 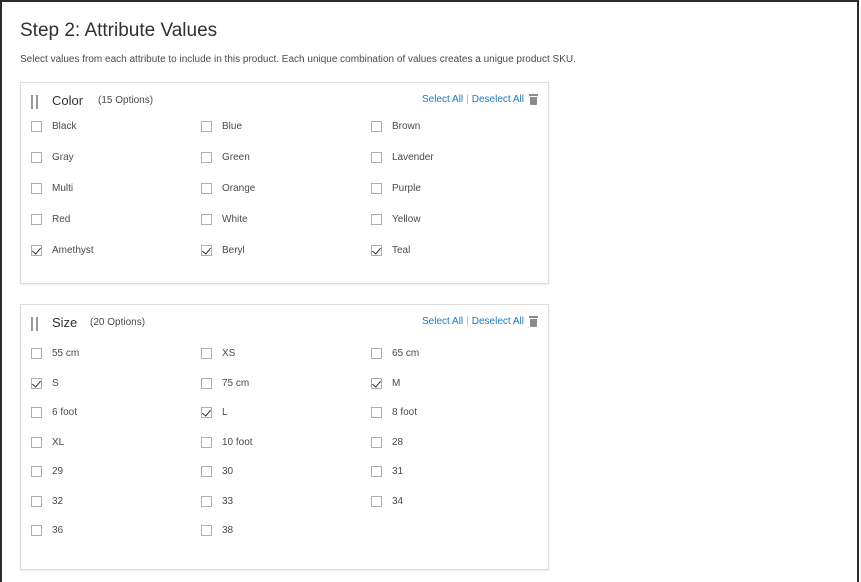 I want to click on option-item: 75 cm, so click(x=225, y=383).